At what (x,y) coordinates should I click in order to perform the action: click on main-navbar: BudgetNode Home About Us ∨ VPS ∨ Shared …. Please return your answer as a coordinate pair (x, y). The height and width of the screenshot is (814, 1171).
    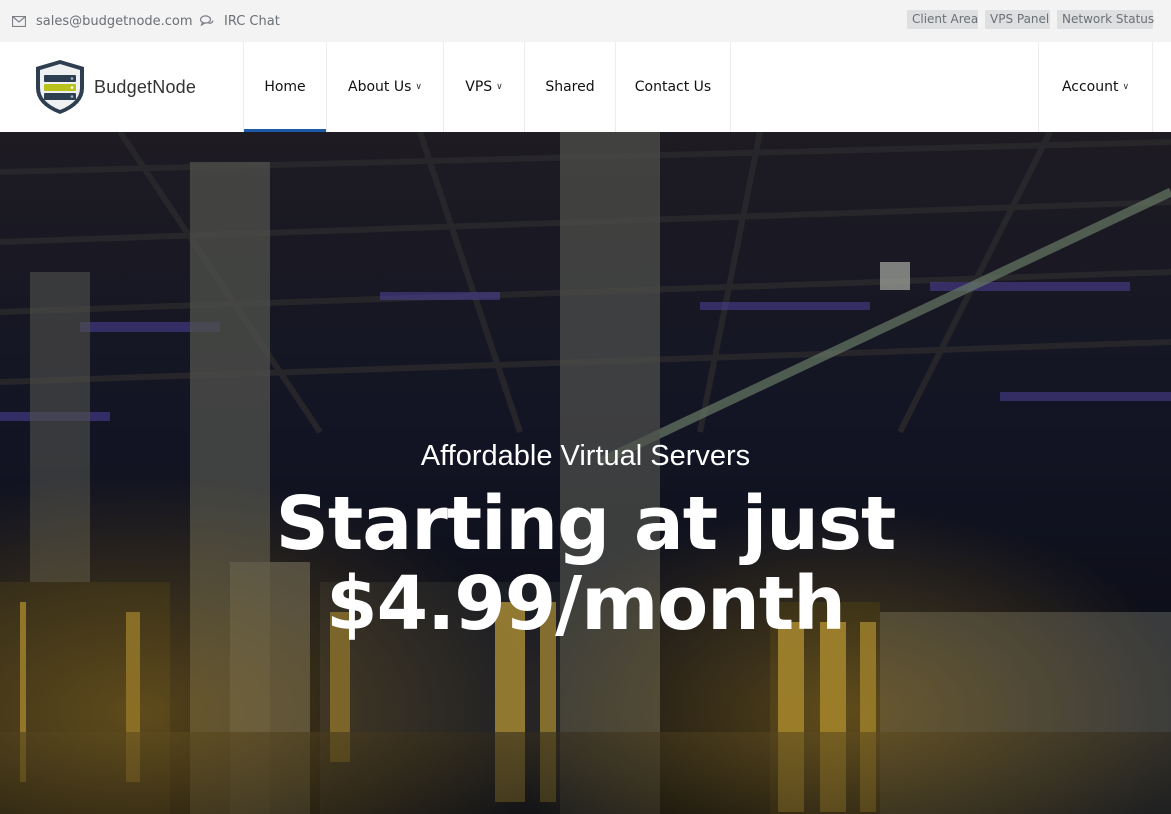
    Looking at the image, I should click on (585, 87).